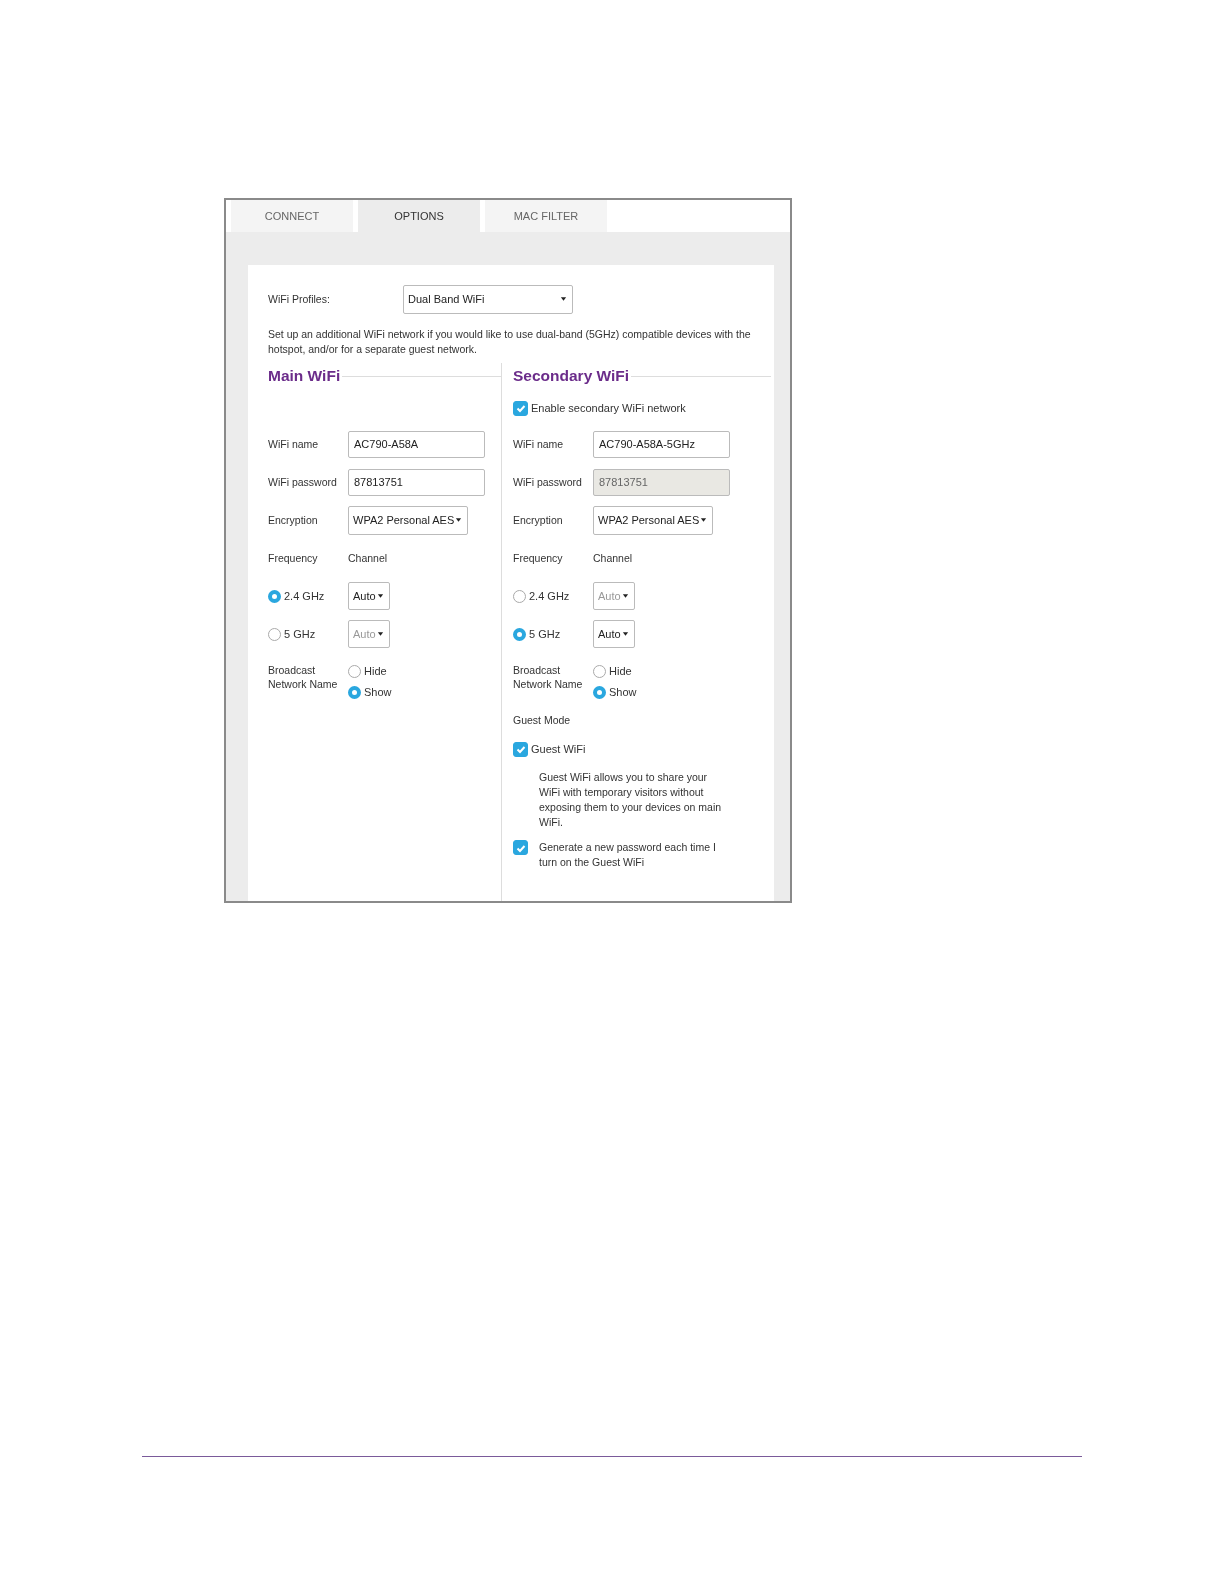 Image resolution: width=1225 pixels, height=1585 pixels. I want to click on profile-dropdown: Dual Band WiFi, so click(488, 299).